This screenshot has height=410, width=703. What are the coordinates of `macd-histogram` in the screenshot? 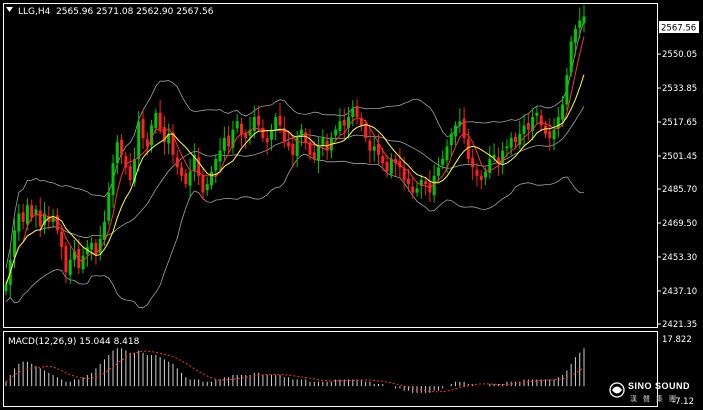 It's located at (295, 370).